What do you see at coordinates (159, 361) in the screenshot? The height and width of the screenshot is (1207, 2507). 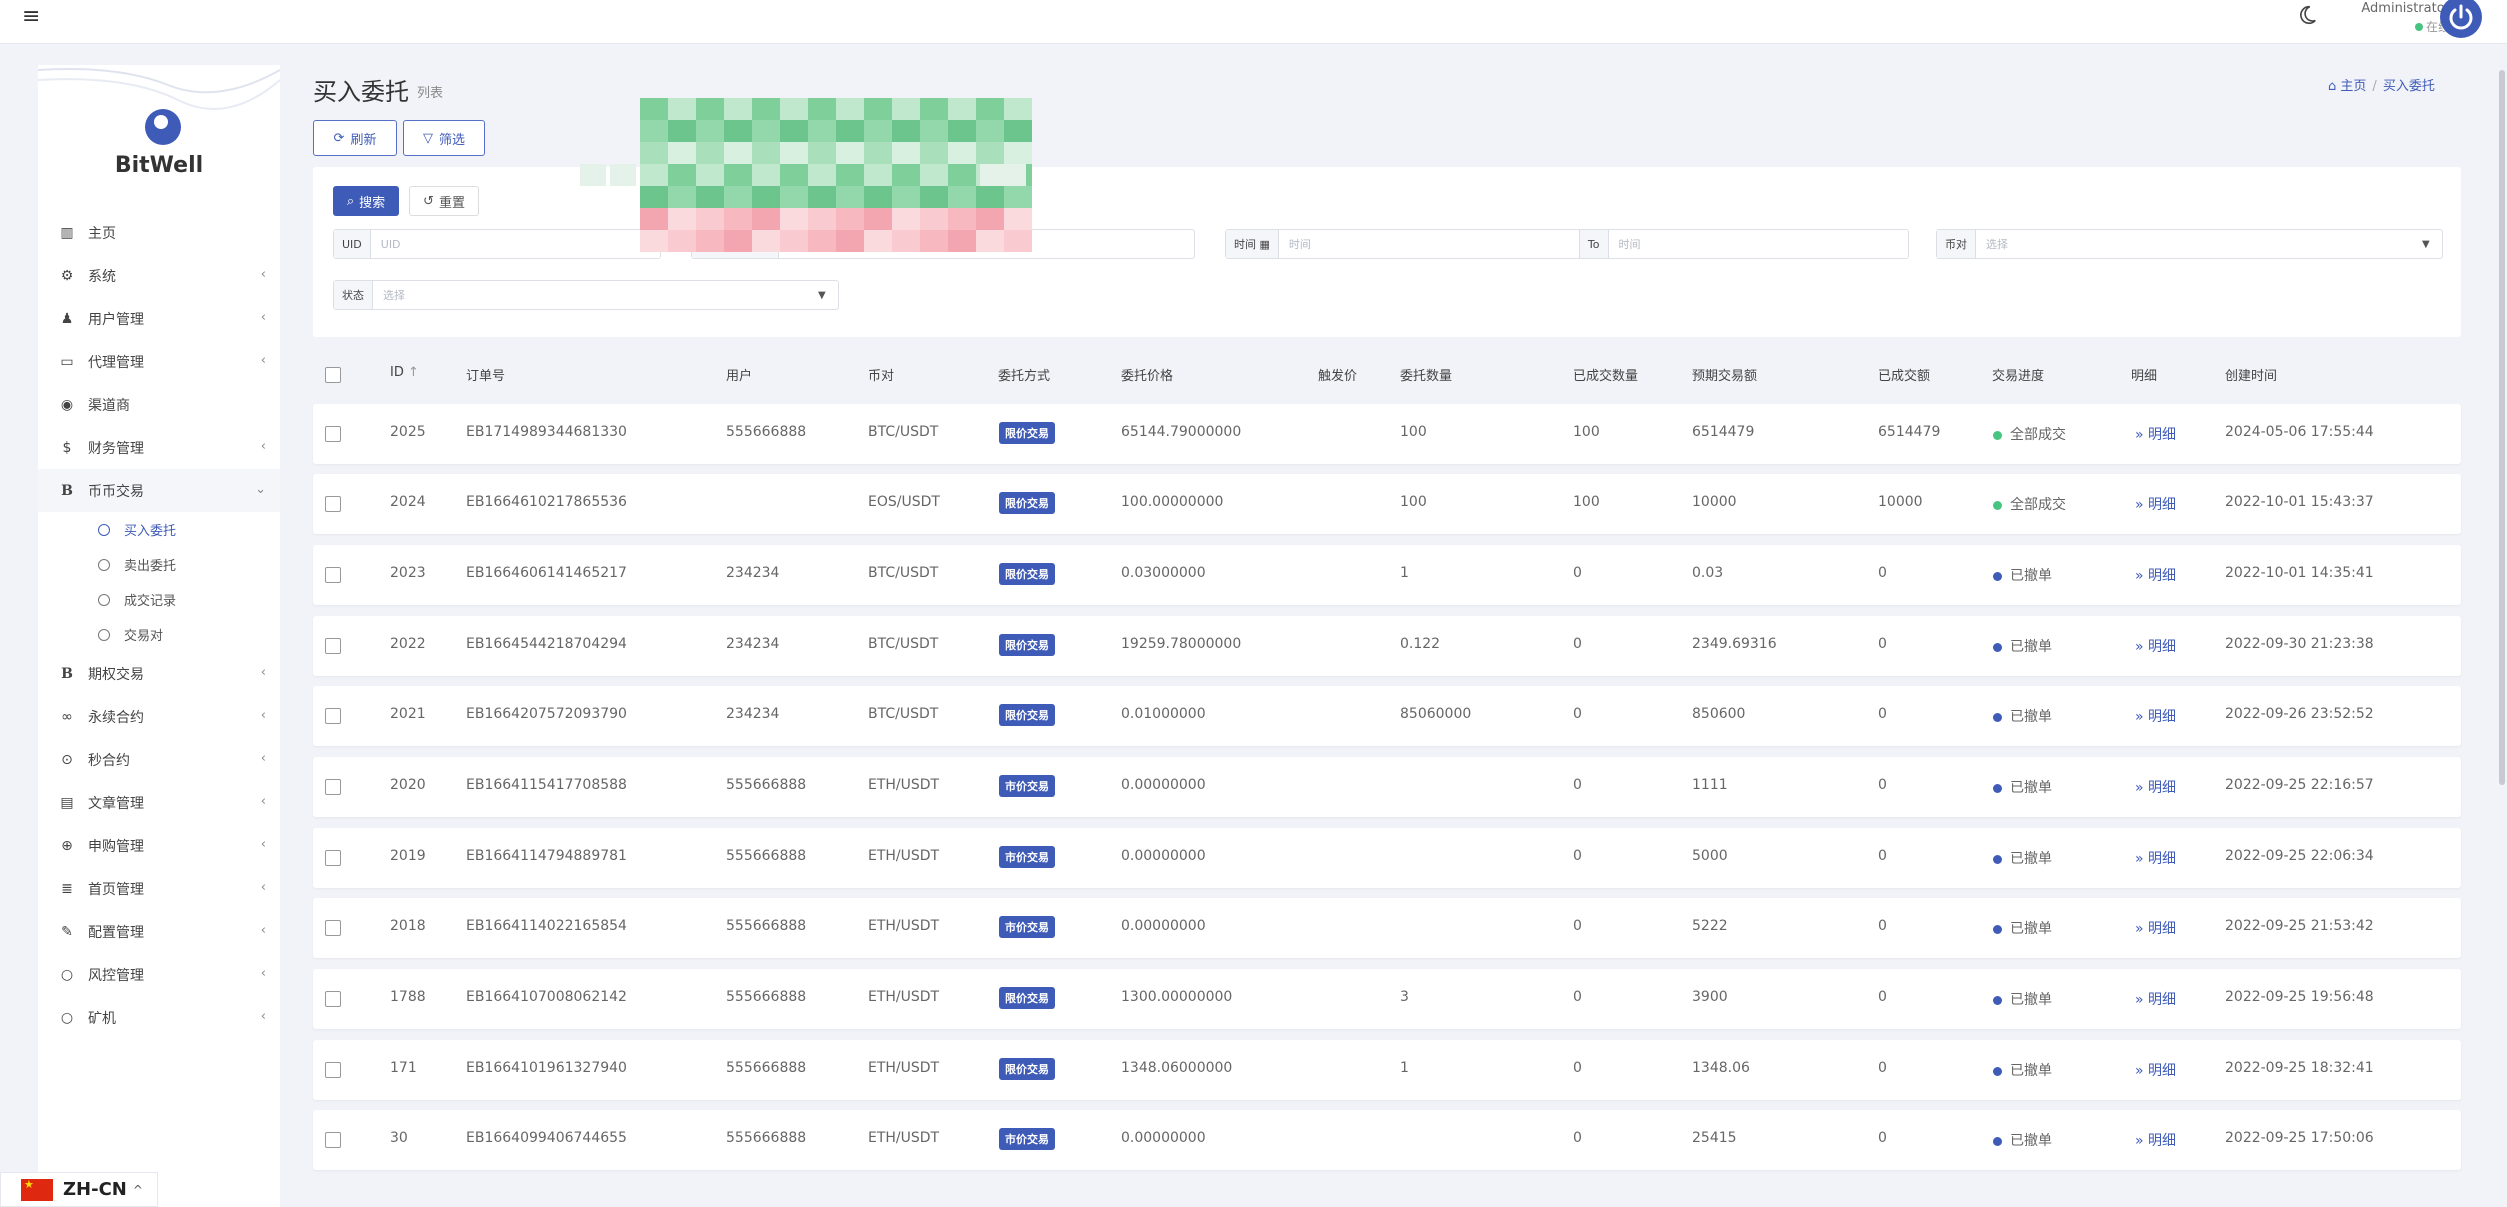 I see `sidebar-item: ▭ 代理管理 ‹` at bounding box center [159, 361].